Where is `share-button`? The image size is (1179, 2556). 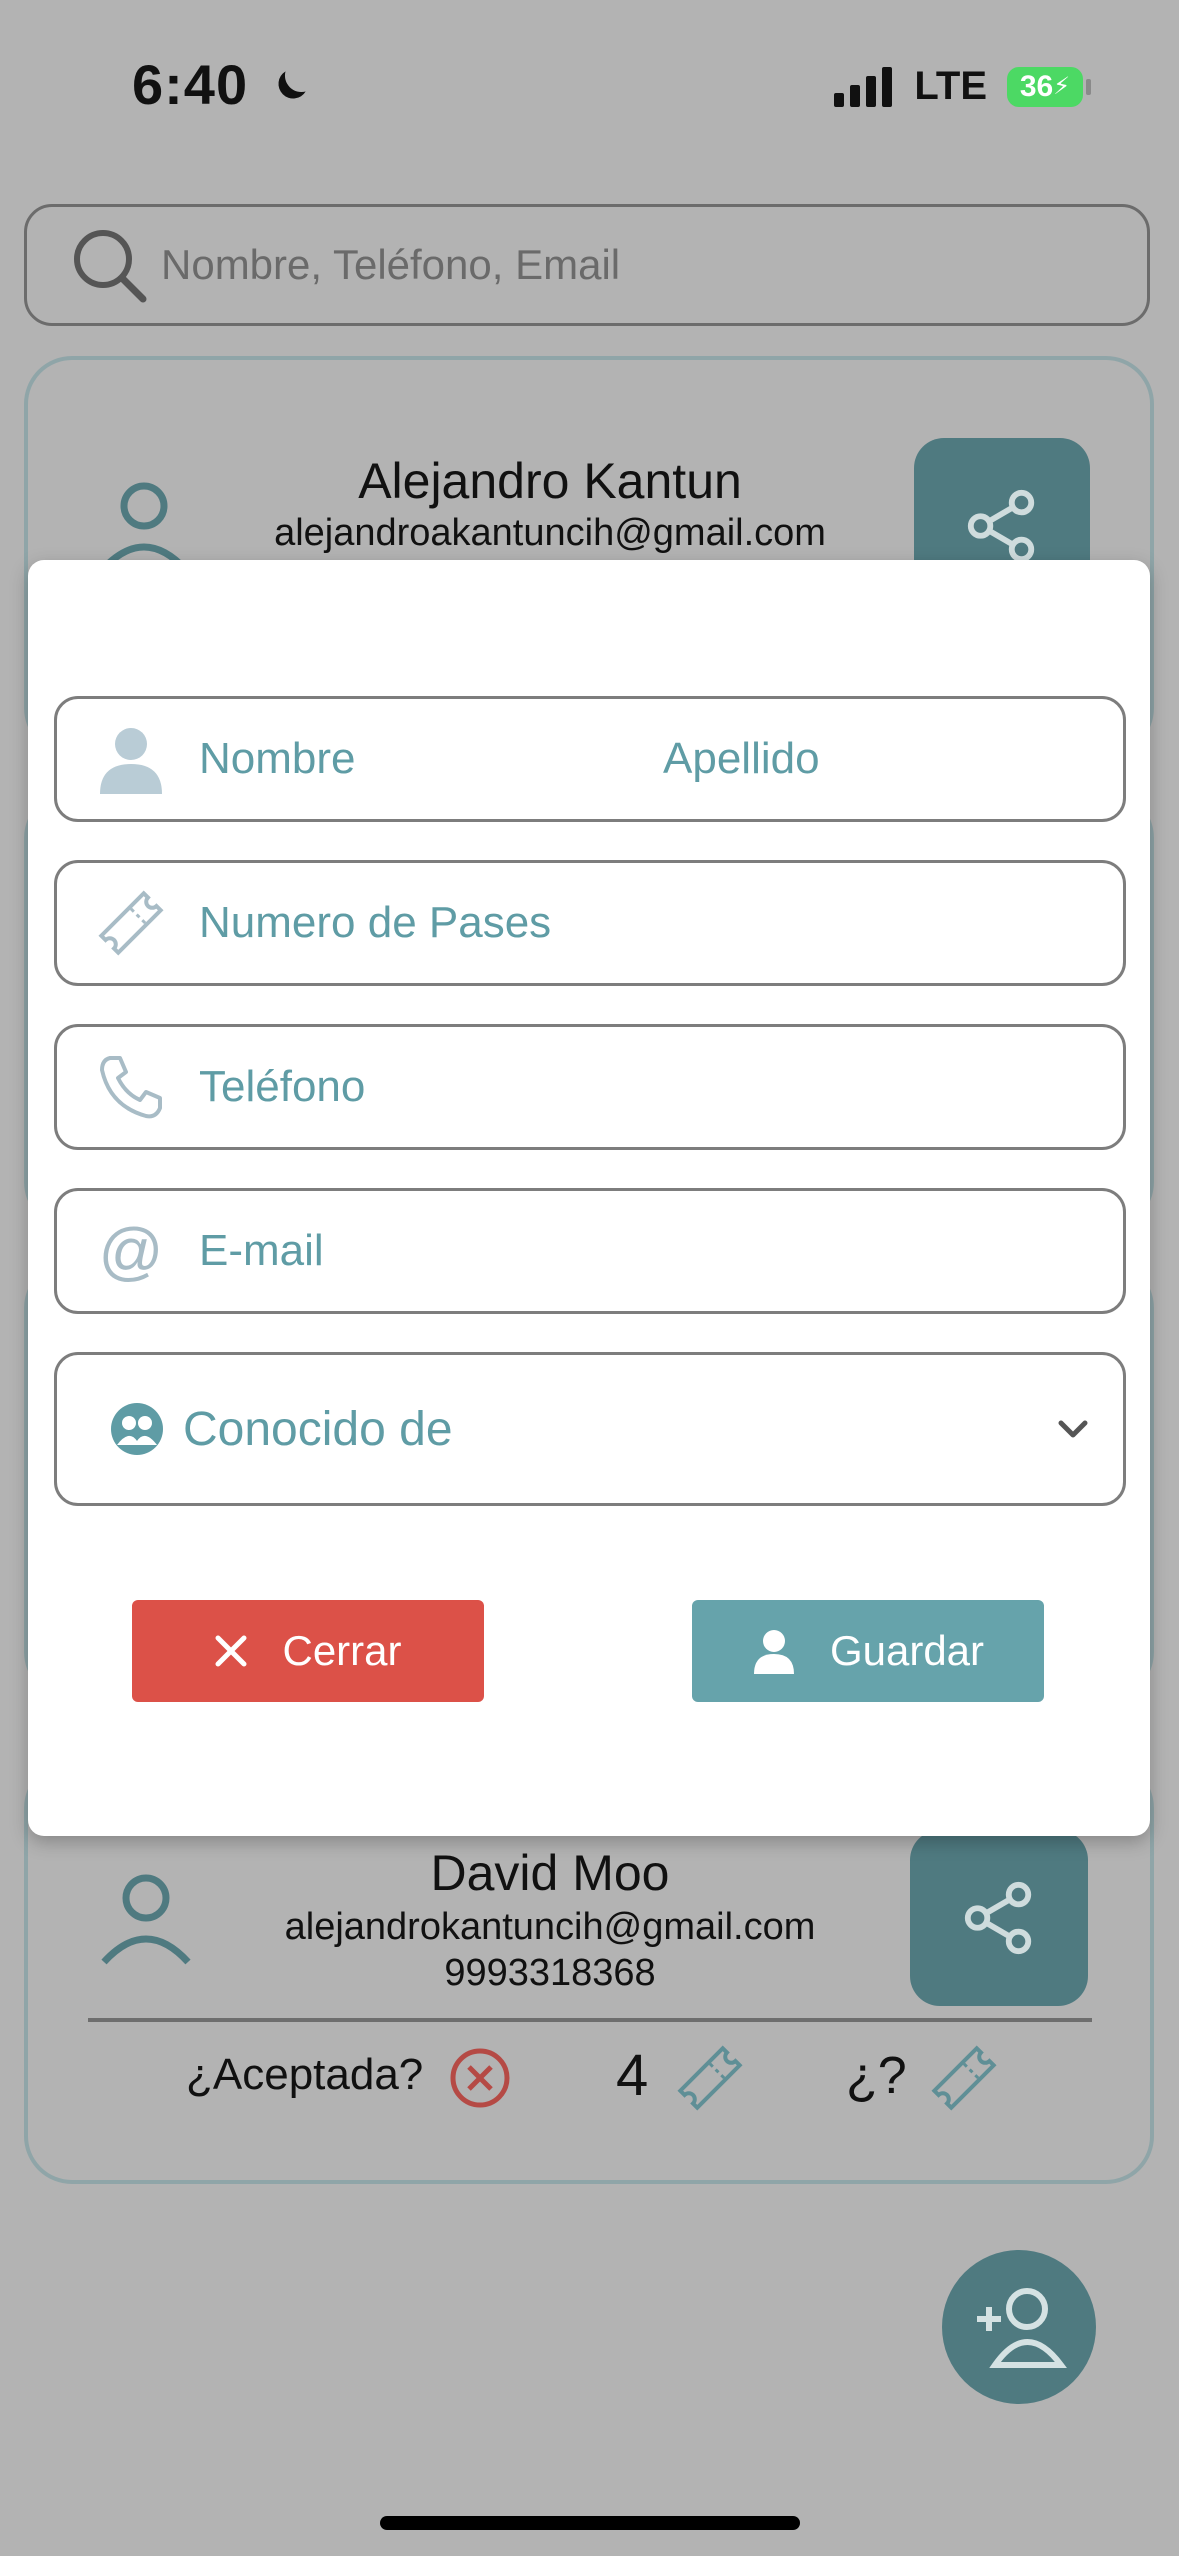 share-button is located at coordinates (999, 1918).